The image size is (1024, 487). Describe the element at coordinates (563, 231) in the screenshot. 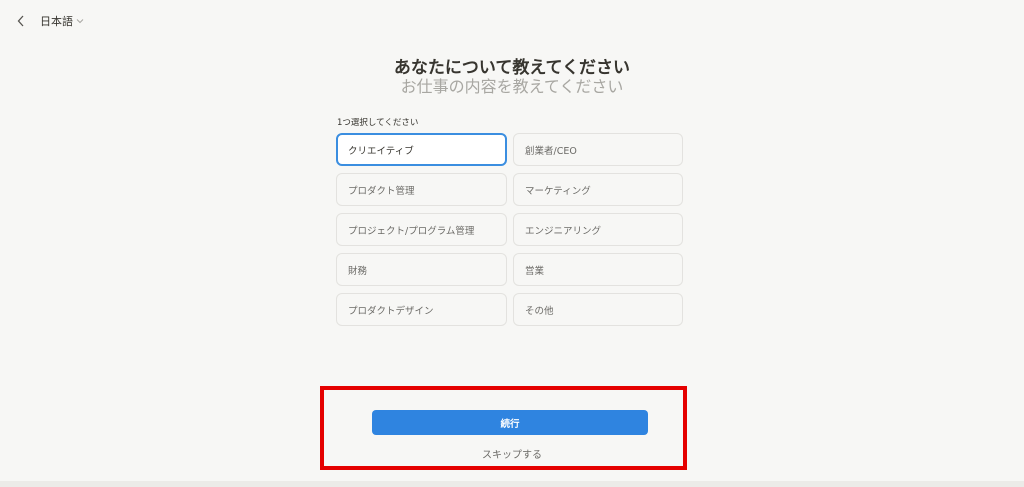

I see `option-label: エンジニアリング` at that location.